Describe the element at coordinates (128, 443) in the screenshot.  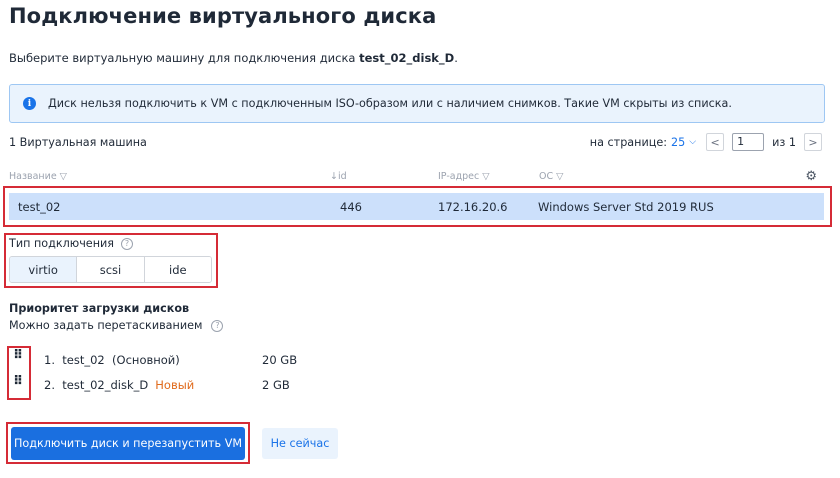
I see `attach-disk-restart-button: Подключить диск и перезапустить VM` at that location.